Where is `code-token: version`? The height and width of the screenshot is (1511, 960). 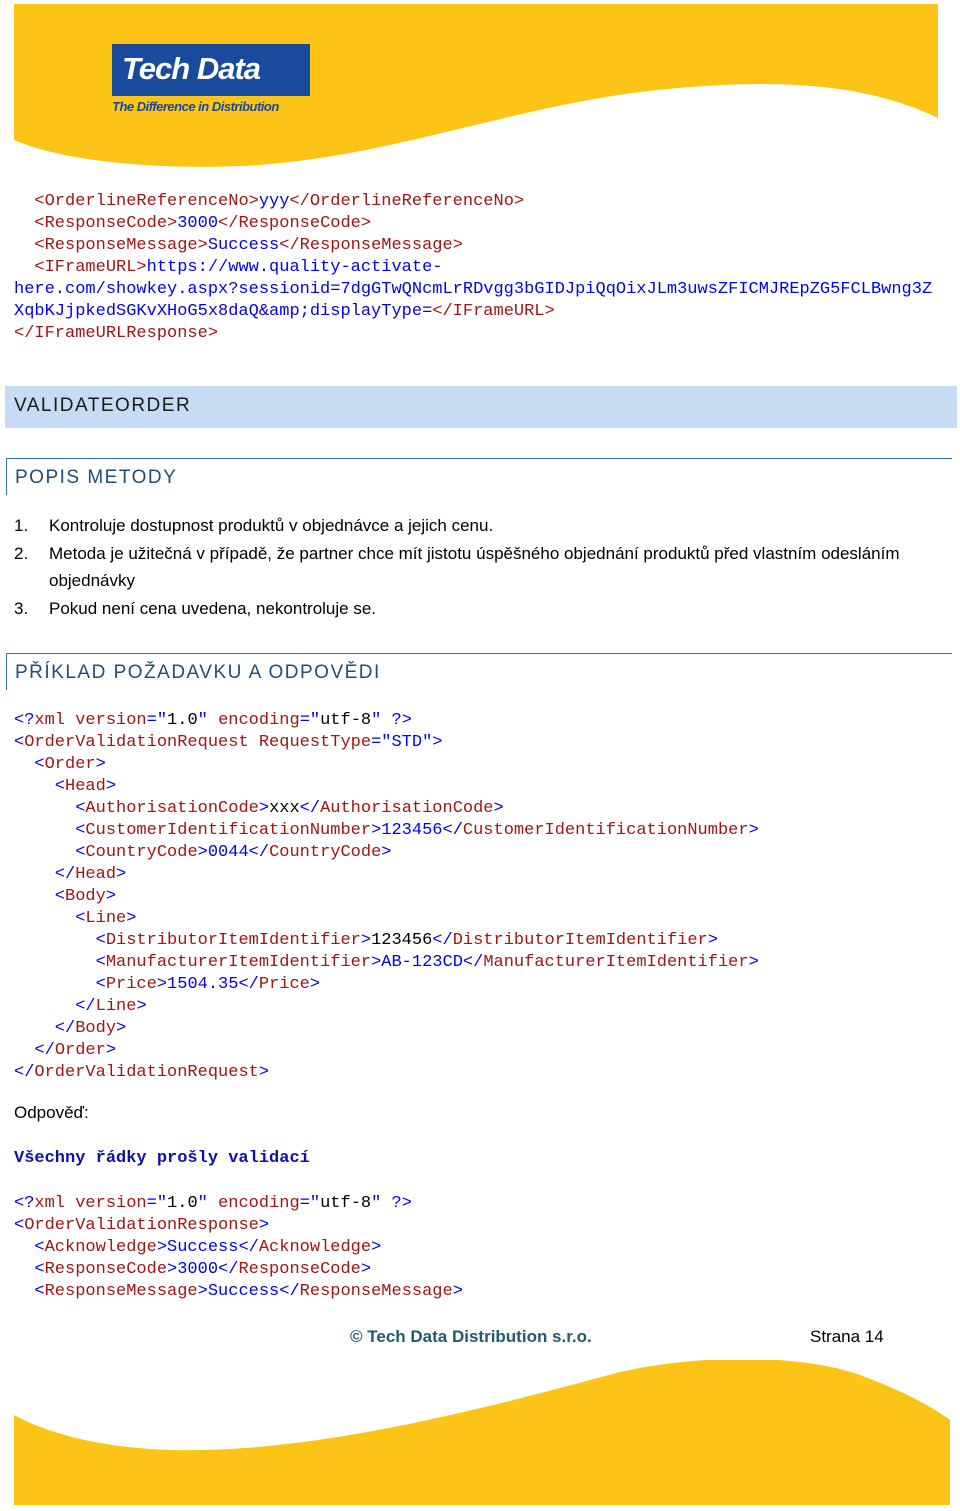 code-token: version is located at coordinates (106, 1203).